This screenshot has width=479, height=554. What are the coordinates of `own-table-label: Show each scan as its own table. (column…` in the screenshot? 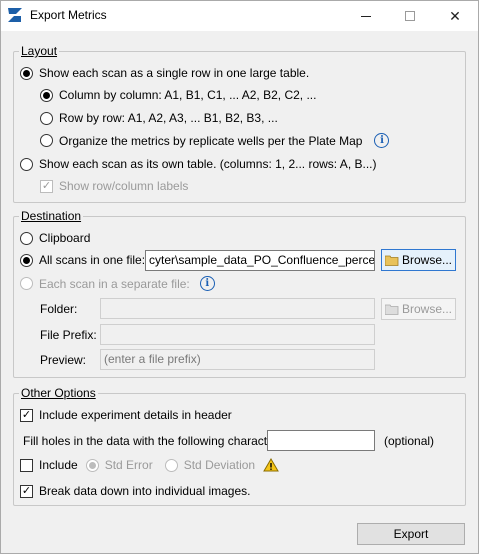 It's located at (208, 164).